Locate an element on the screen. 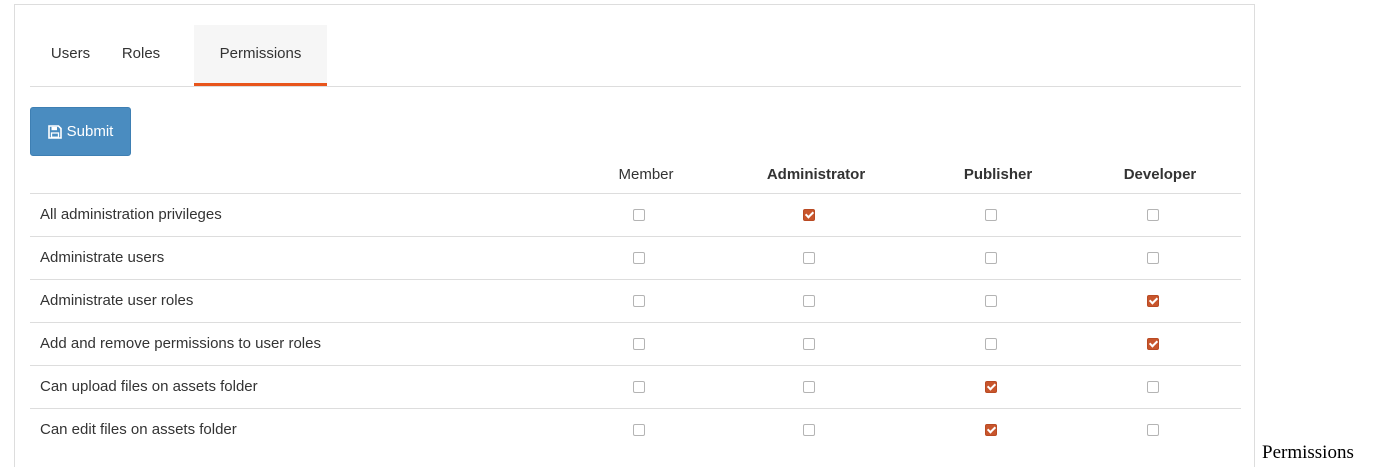 The height and width of the screenshot is (467, 1400). column-header-member: Member is located at coordinates (646, 174).